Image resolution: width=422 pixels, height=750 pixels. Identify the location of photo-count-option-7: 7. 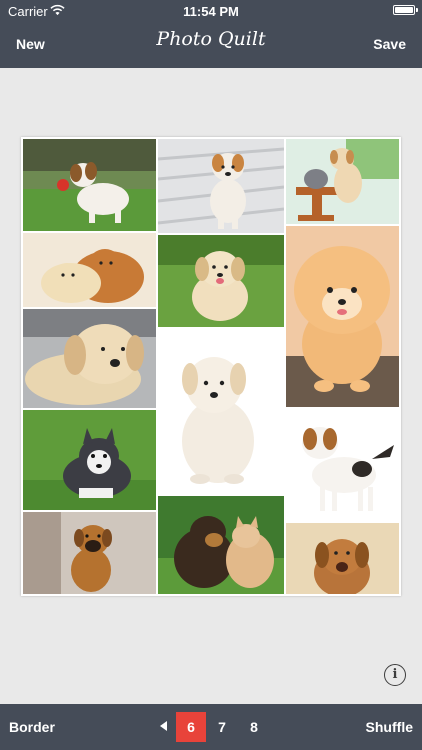
(222, 727).